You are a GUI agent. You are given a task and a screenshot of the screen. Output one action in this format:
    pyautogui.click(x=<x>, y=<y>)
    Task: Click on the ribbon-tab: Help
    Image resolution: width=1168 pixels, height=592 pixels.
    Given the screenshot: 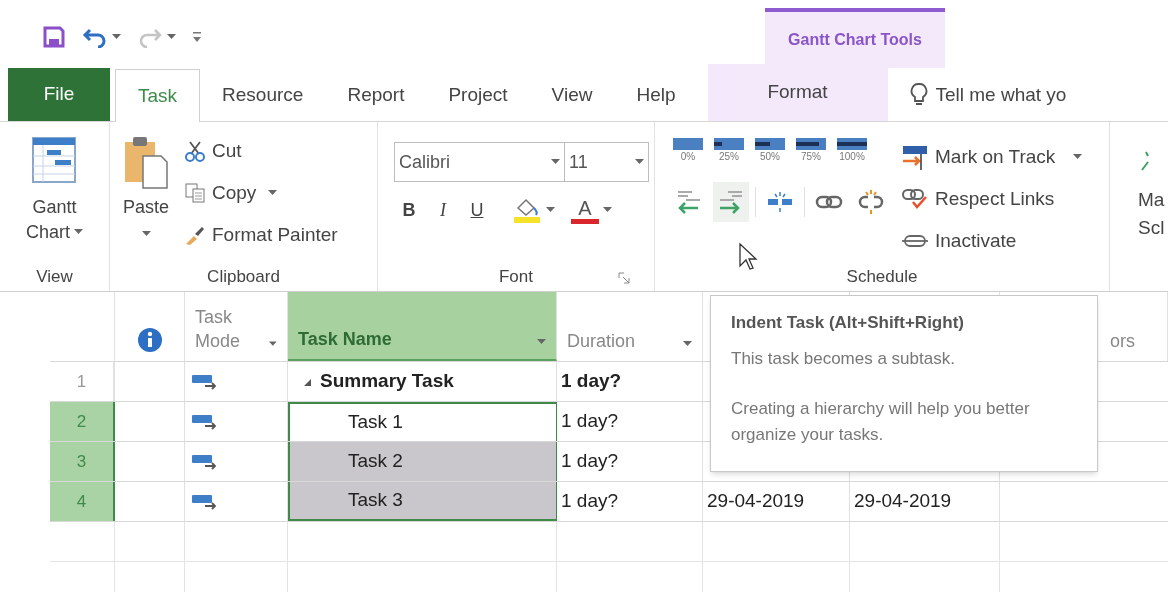 What is the action you would take?
    pyautogui.click(x=656, y=95)
    